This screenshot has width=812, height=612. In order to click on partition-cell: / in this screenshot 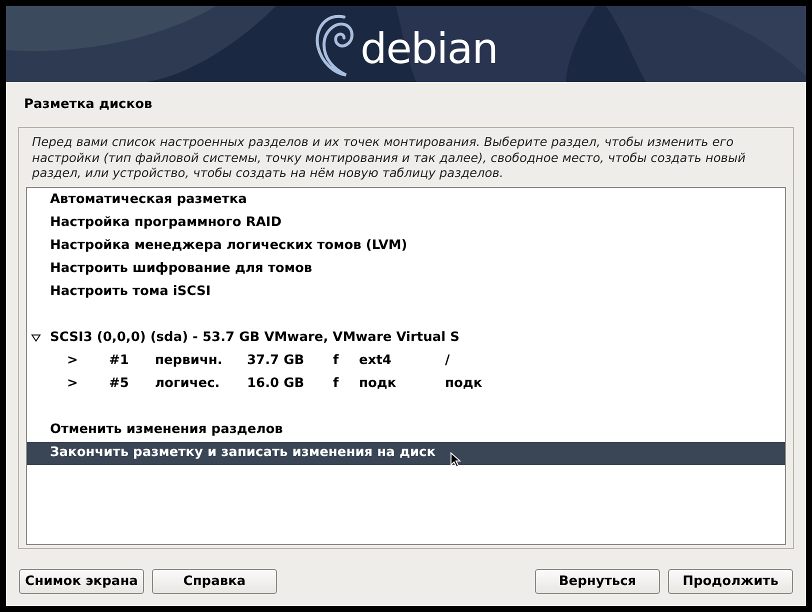, I will do `click(447, 360)`.